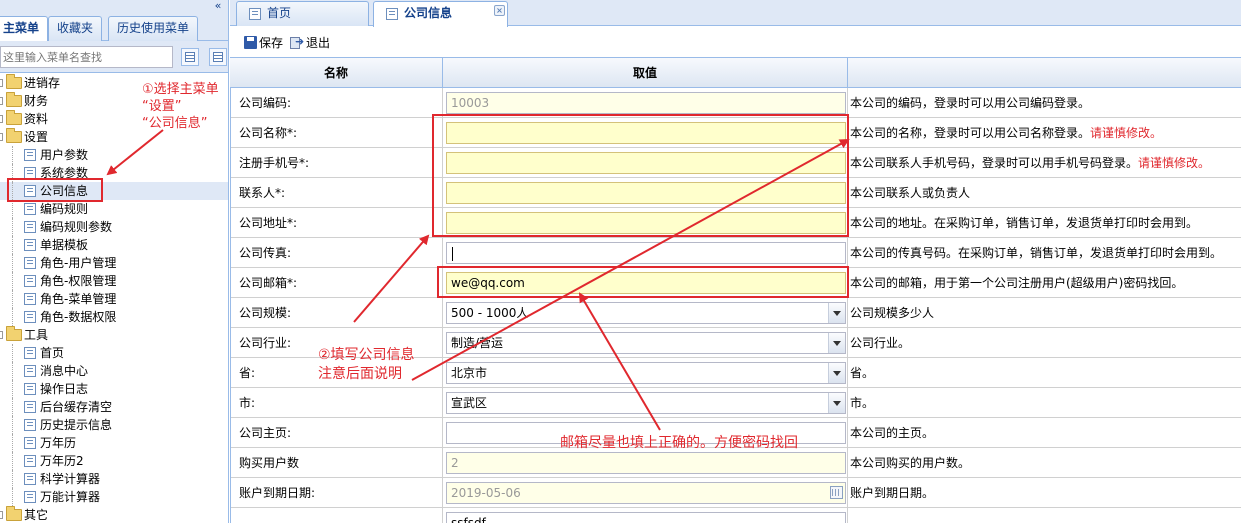 This screenshot has width=1241, height=523. I want to click on field-value-text: 500 - 1000人, so click(490, 313).